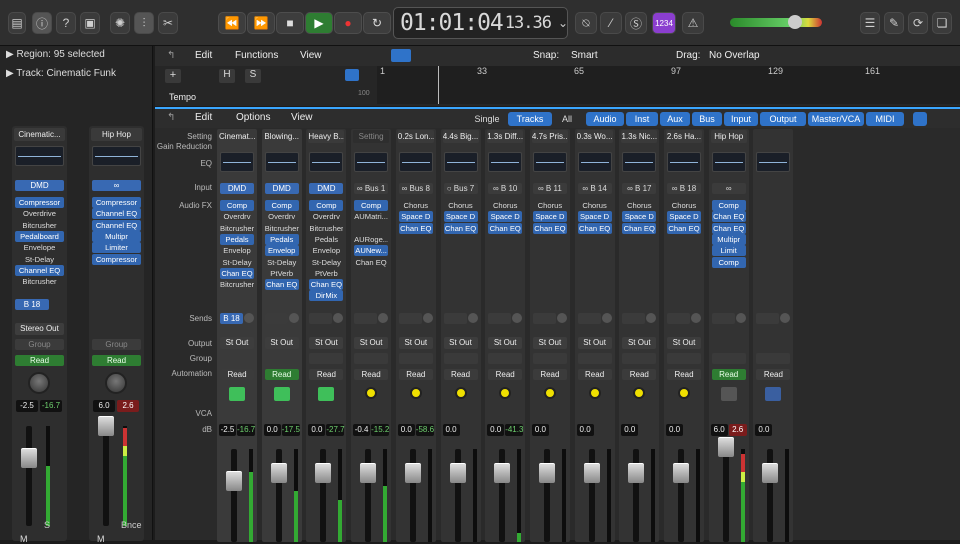  Describe the element at coordinates (728, 188) in the screenshot. I see `input-slot: ∞` at that location.